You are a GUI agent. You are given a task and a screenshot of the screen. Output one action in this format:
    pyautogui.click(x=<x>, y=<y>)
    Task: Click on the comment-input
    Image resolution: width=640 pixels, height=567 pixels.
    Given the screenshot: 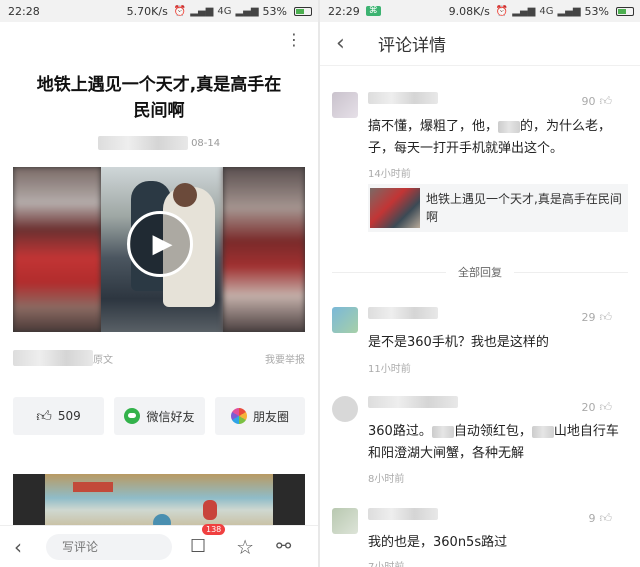 What is the action you would take?
    pyautogui.click(x=109, y=546)
    